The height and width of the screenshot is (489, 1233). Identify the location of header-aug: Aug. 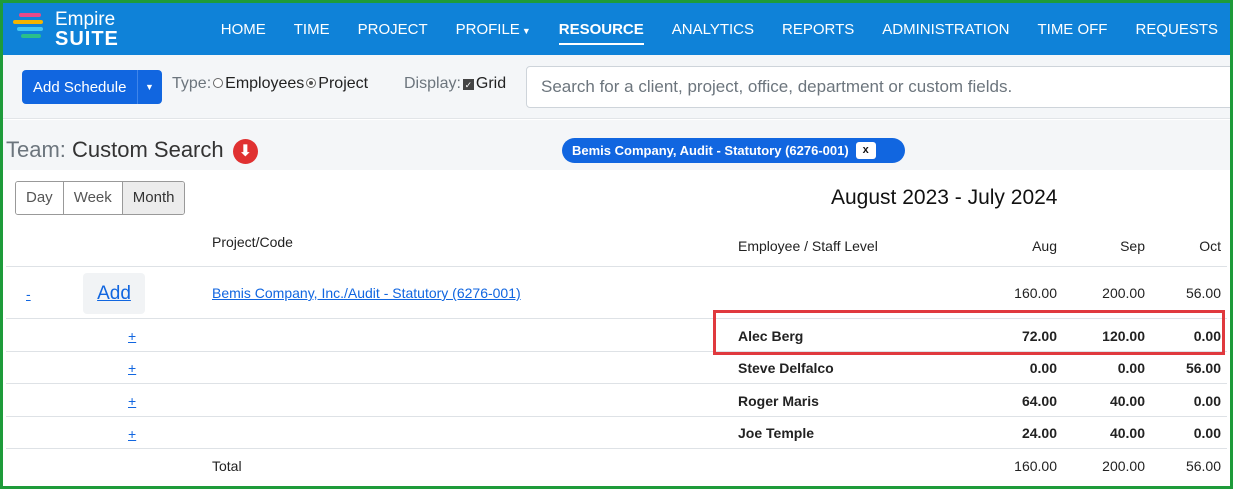
(1044, 246).